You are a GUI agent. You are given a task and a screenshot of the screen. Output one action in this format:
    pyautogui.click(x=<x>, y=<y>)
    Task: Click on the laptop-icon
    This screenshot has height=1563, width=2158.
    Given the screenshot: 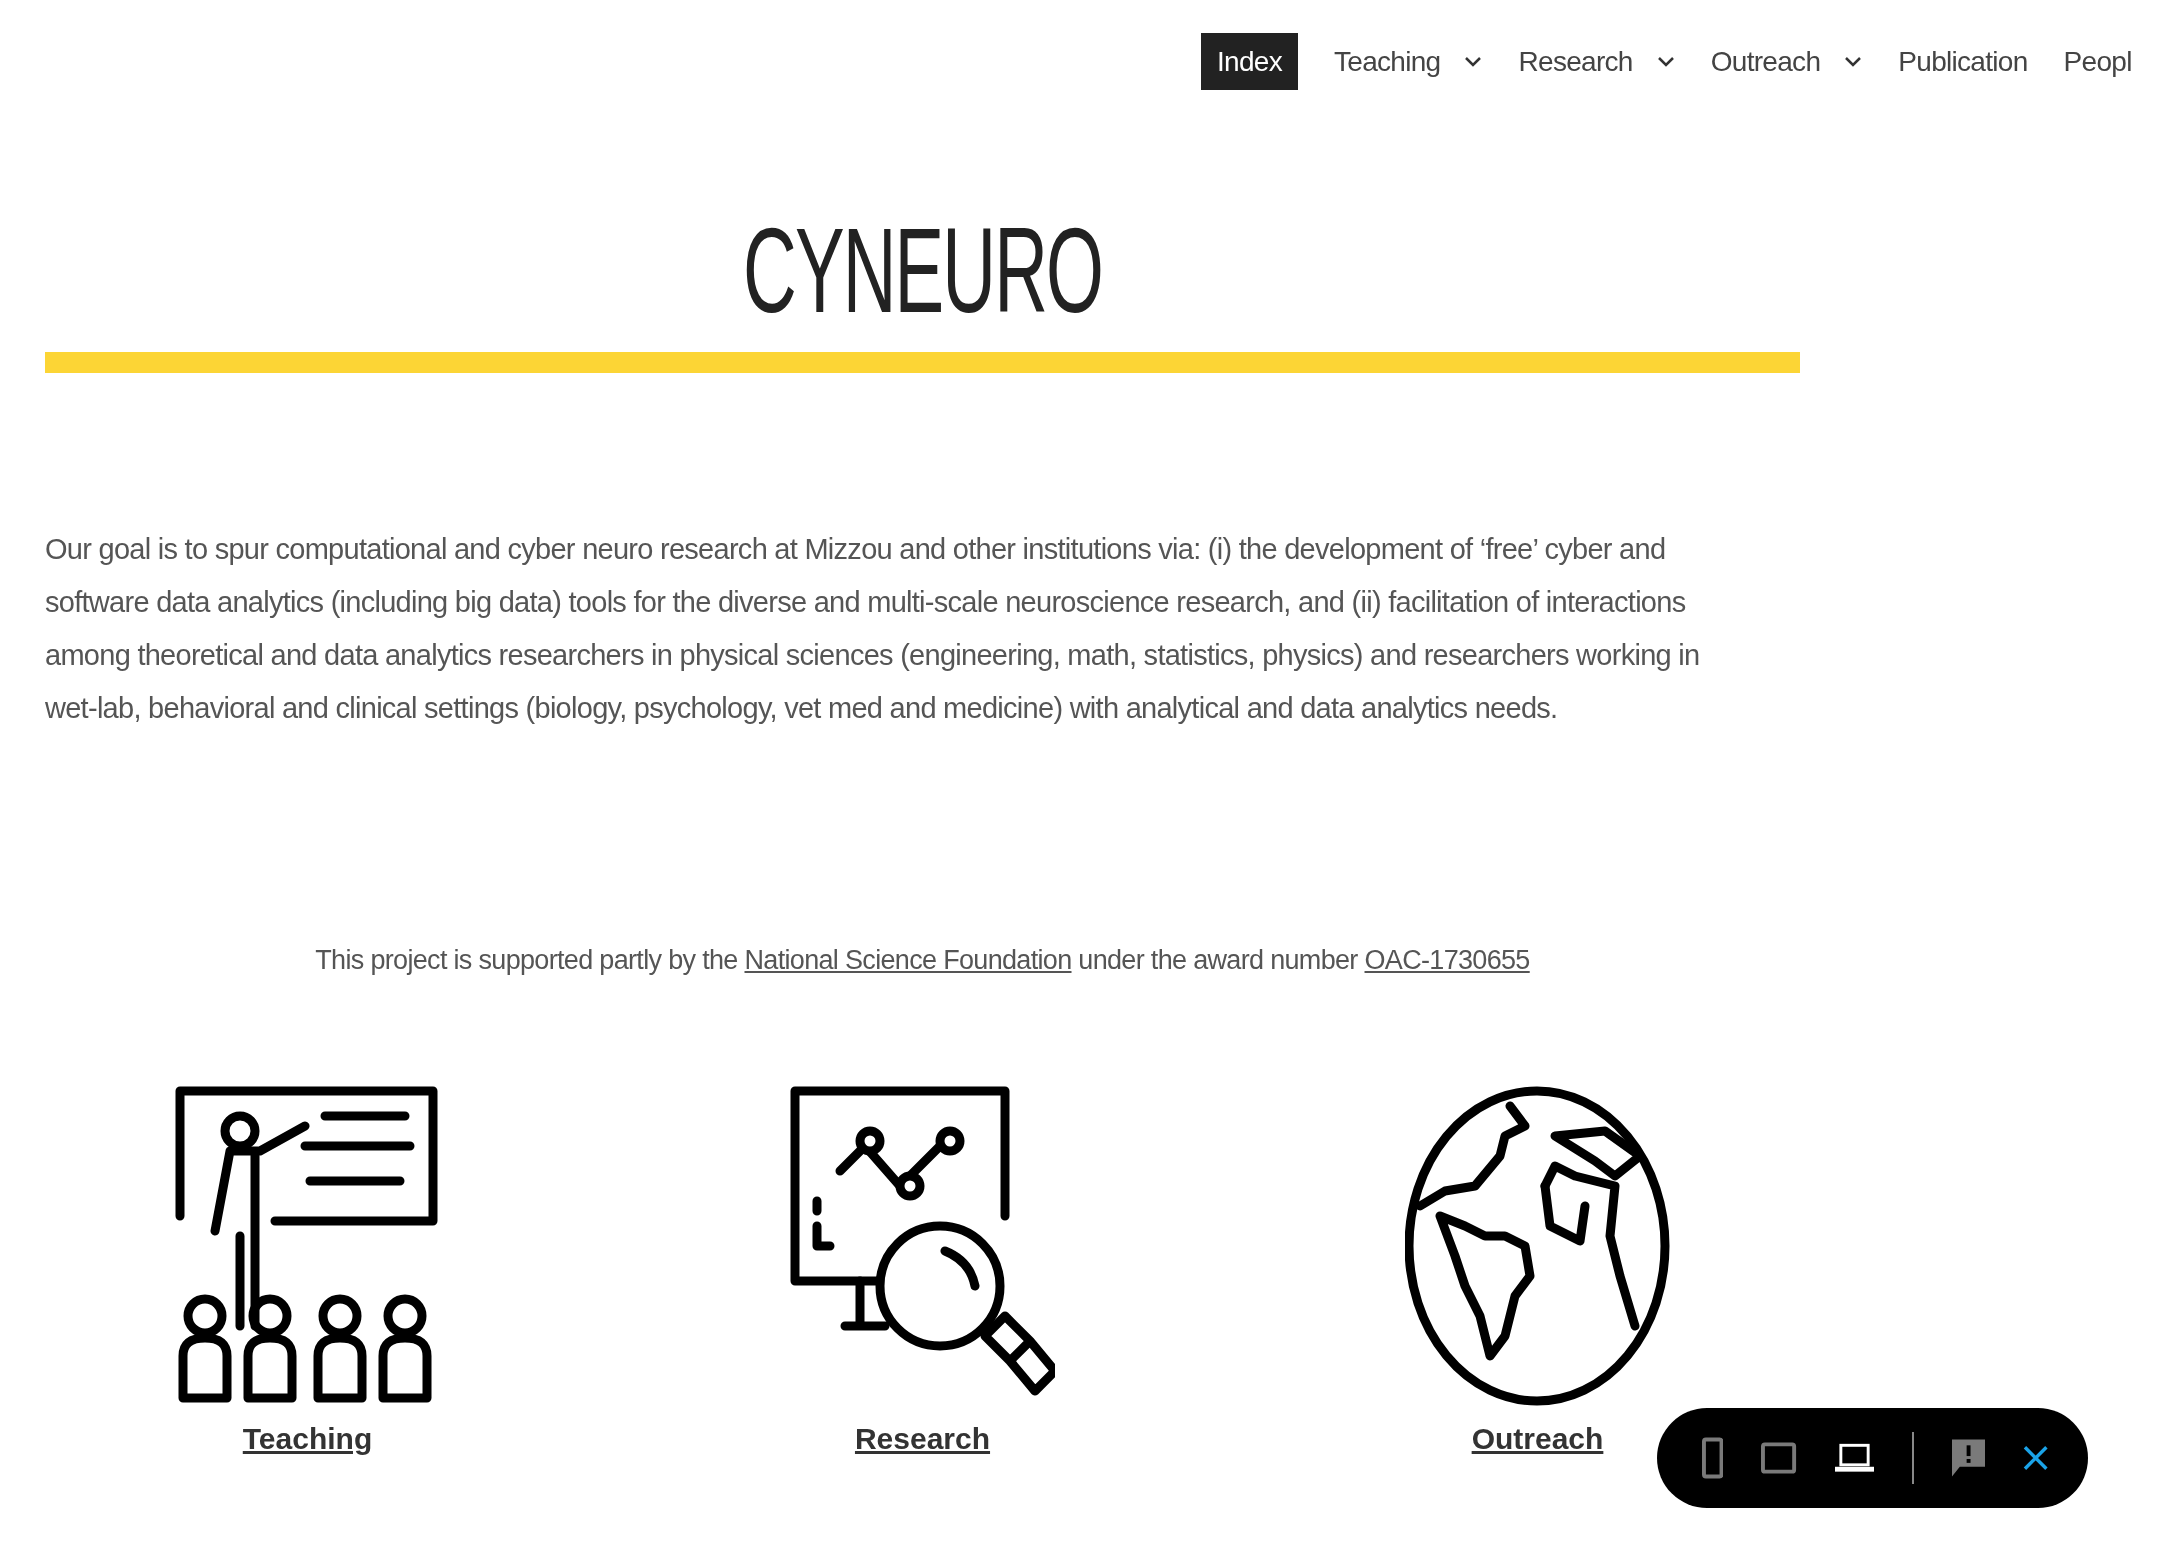 What is the action you would take?
    pyautogui.click(x=1854, y=1458)
    